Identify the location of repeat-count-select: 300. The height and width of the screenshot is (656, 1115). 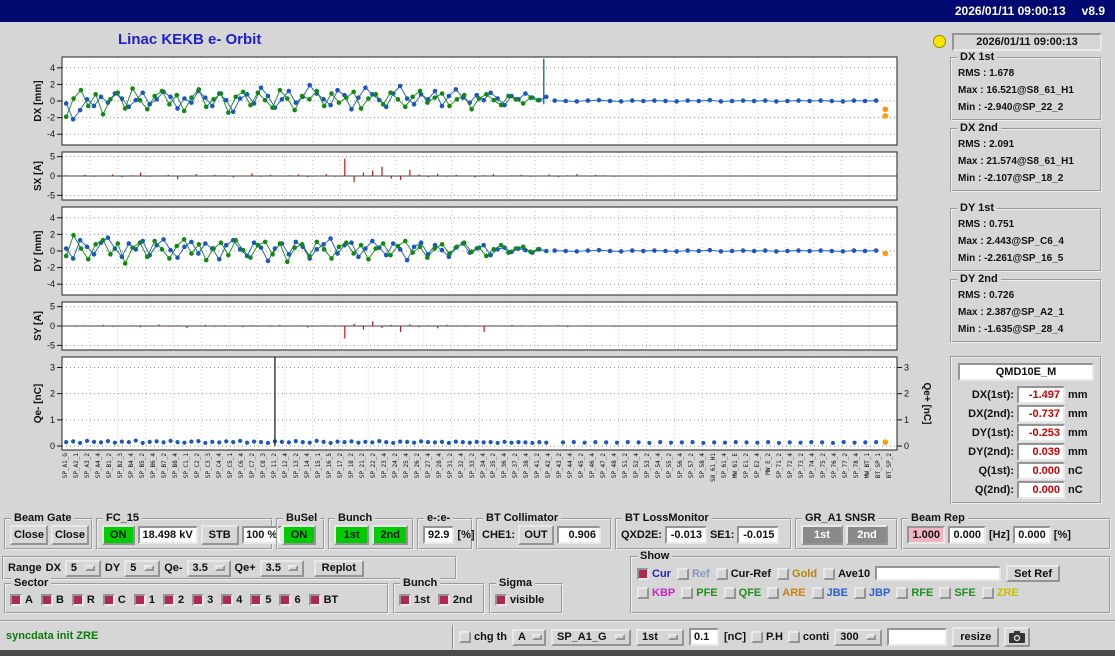
(858, 637).